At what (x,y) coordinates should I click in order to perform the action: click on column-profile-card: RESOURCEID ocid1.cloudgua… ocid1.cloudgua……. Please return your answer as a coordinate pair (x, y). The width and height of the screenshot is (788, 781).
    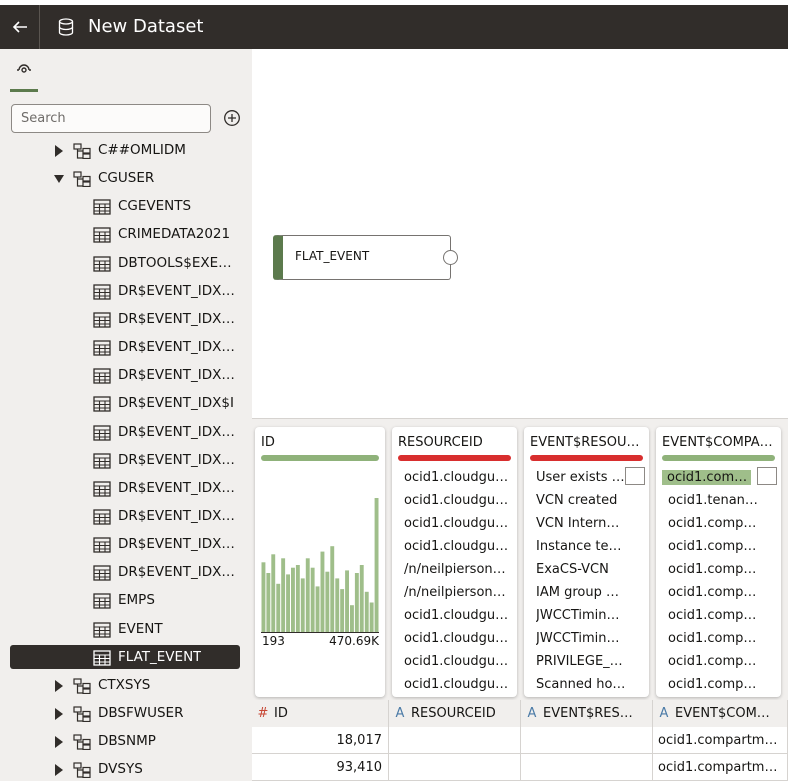
    Looking at the image, I should click on (454, 562).